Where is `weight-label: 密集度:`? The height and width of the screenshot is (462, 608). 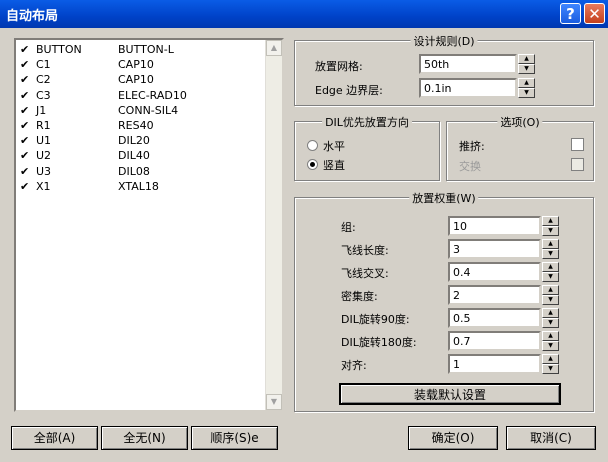 weight-label: 密集度: is located at coordinates (359, 296).